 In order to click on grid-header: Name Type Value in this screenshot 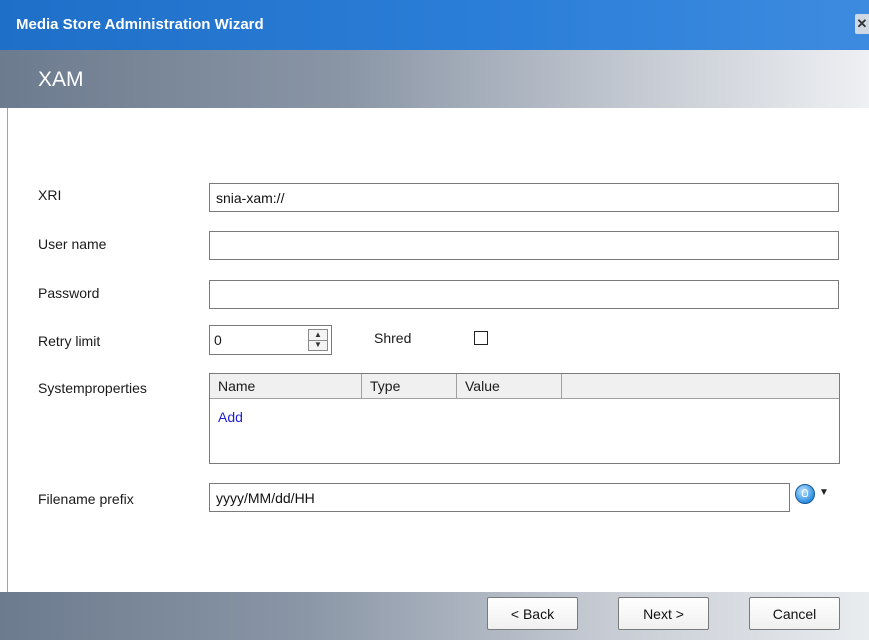, I will do `click(524, 386)`.